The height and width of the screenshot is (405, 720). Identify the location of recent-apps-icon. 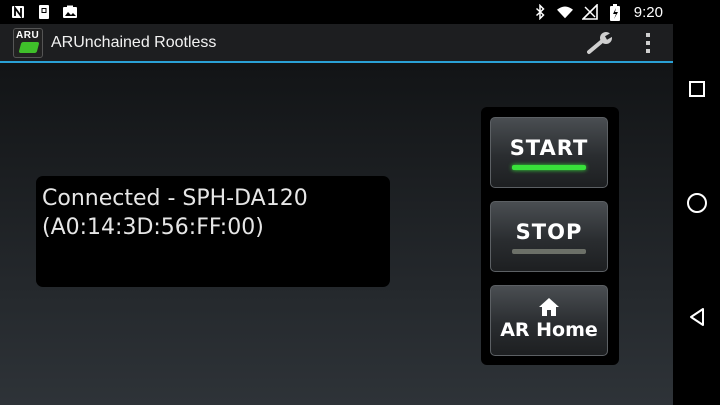
(697, 89).